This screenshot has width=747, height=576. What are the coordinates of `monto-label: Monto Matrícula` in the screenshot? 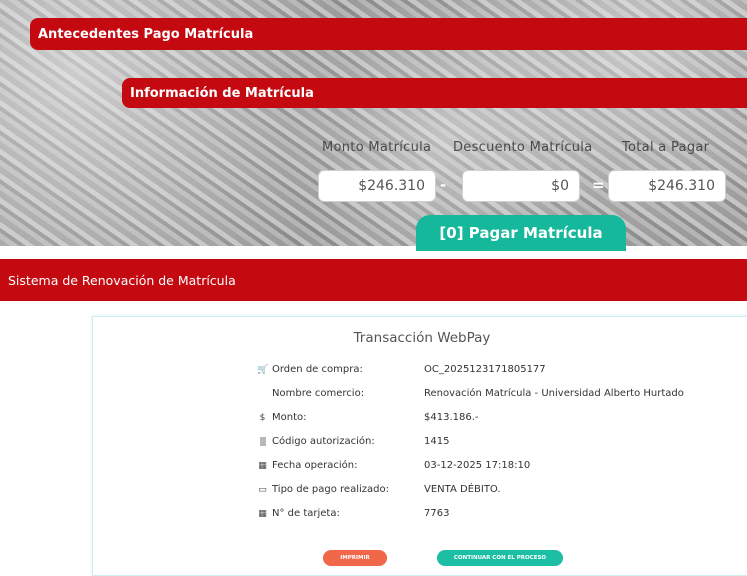 It's located at (377, 147).